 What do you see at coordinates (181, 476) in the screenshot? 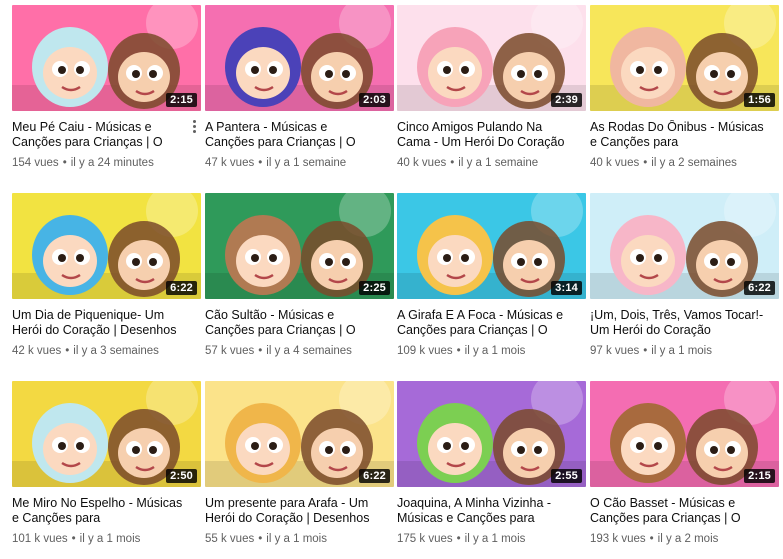
I see `duration-badge: 2:50` at bounding box center [181, 476].